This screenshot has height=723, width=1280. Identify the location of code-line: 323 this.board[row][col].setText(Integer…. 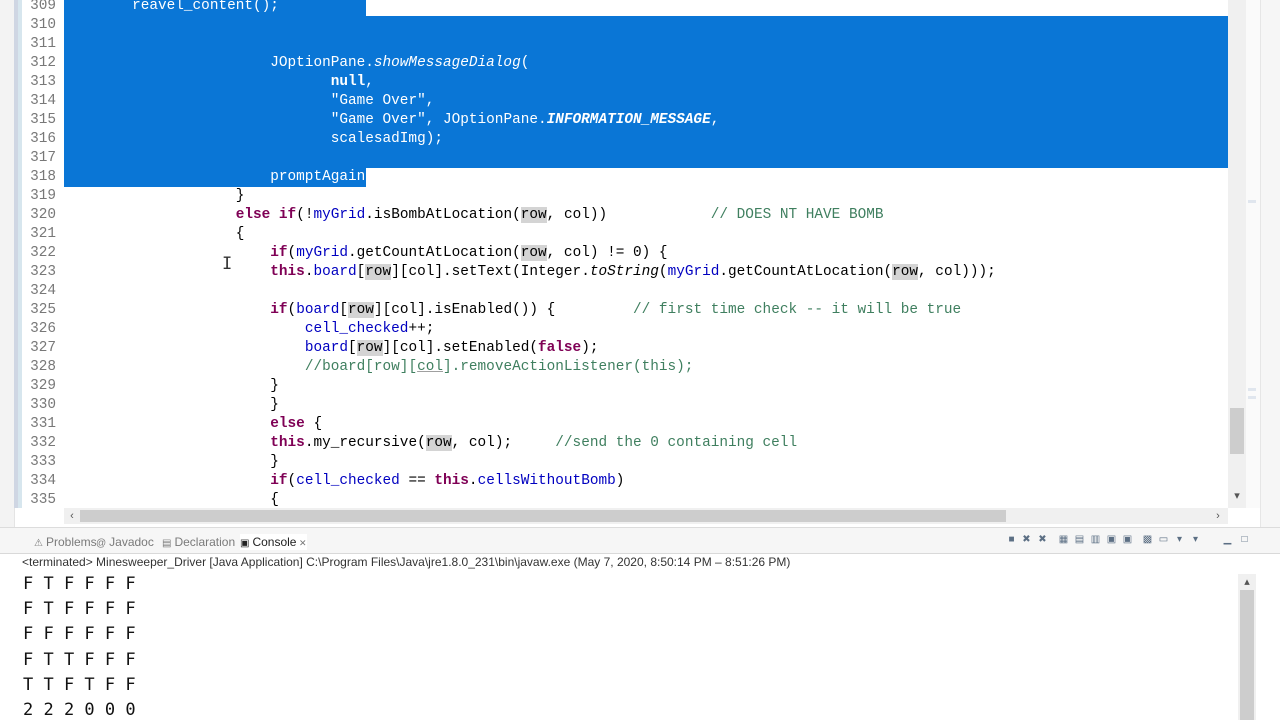
(625, 272).